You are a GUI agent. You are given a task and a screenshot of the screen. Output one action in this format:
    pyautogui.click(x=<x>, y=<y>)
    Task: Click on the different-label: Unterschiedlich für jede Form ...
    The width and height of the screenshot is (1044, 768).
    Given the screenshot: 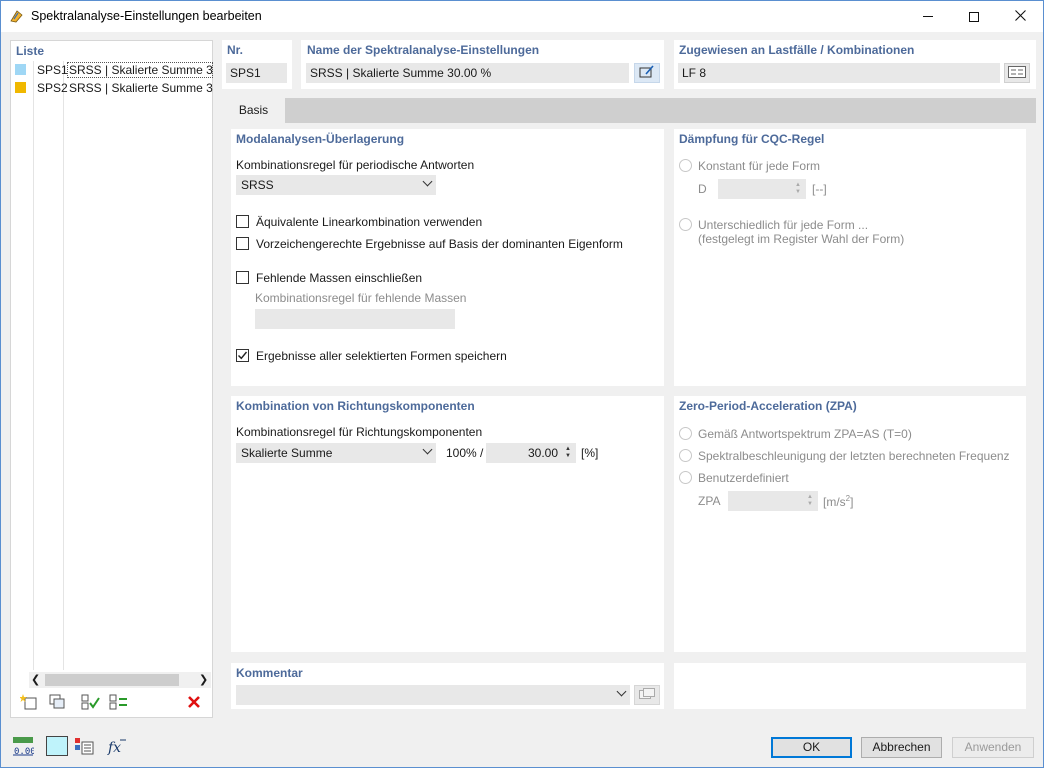 What is the action you would take?
    pyautogui.click(x=783, y=225)
    